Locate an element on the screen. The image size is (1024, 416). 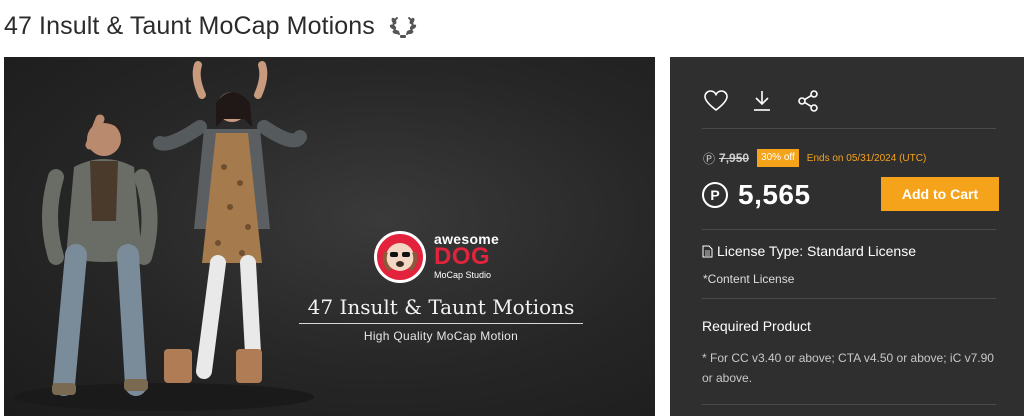
logo-text-dog: DOG is located at coordinates (462, 256).